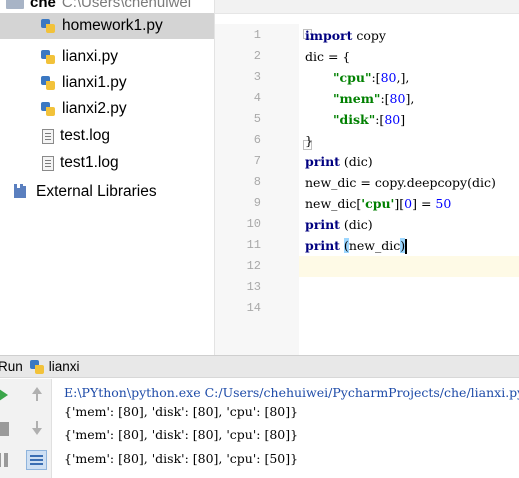 This screenshot has width=519, height=478. I want to click on line-number: 10, so click(253, 224).